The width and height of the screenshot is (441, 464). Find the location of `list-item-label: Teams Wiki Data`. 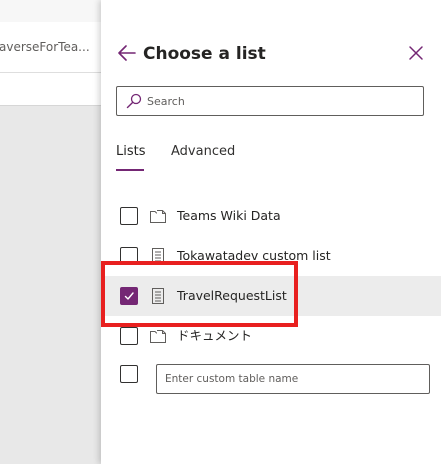

list-item-label: Teams Wiki Data is located at coordinates (229, 215).